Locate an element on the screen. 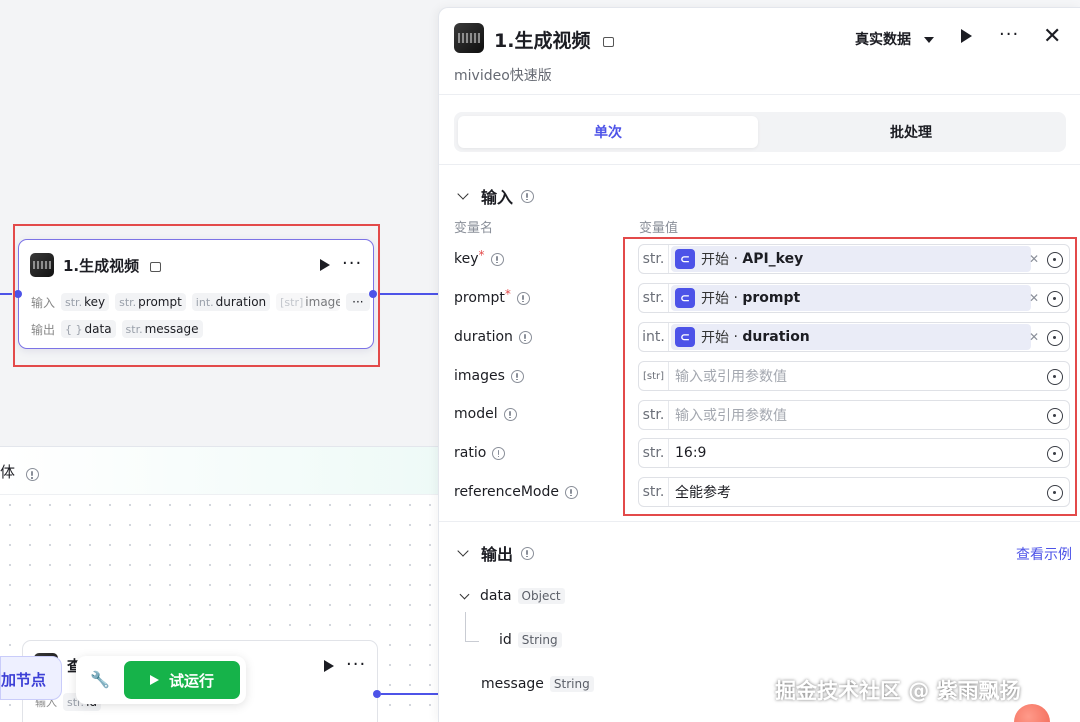 This screenshot has height=722, width=1080. watermark: 掘金技术社区 @ 紫雨飘扬 is located at coordinates (898, 691).